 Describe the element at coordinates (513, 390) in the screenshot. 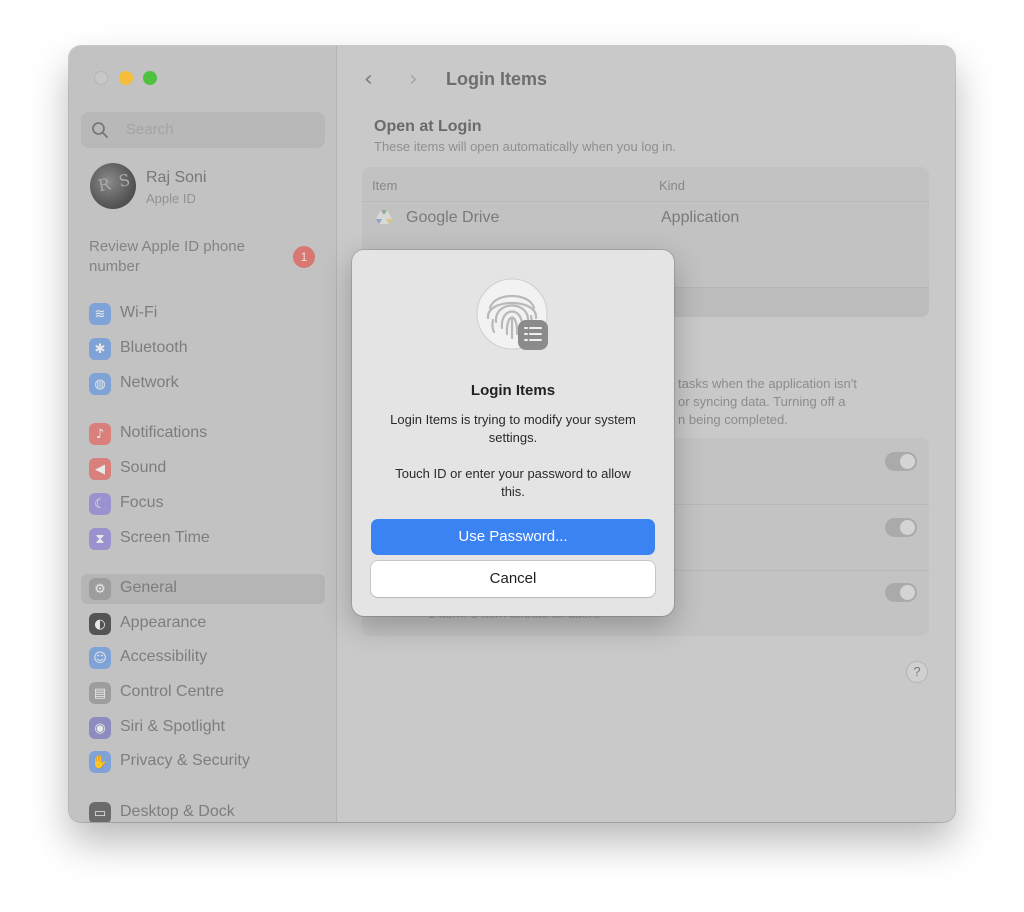

I see `dialog-title: Login Items` at that location.